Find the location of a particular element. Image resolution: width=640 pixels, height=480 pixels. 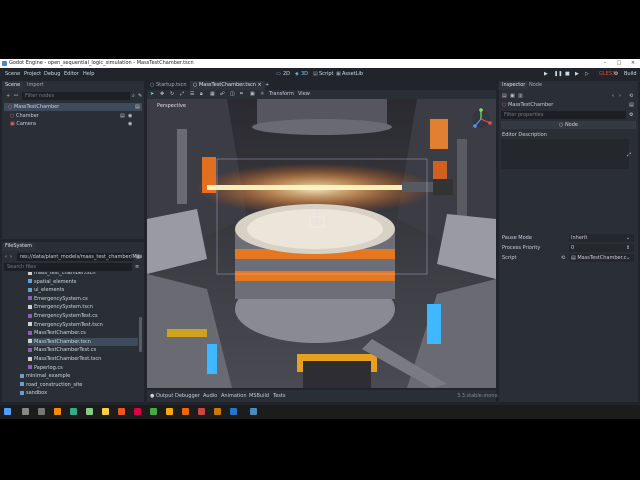

tree-node-root: ○ MassTestChamber ▤ is located at coordinates (73, 107).